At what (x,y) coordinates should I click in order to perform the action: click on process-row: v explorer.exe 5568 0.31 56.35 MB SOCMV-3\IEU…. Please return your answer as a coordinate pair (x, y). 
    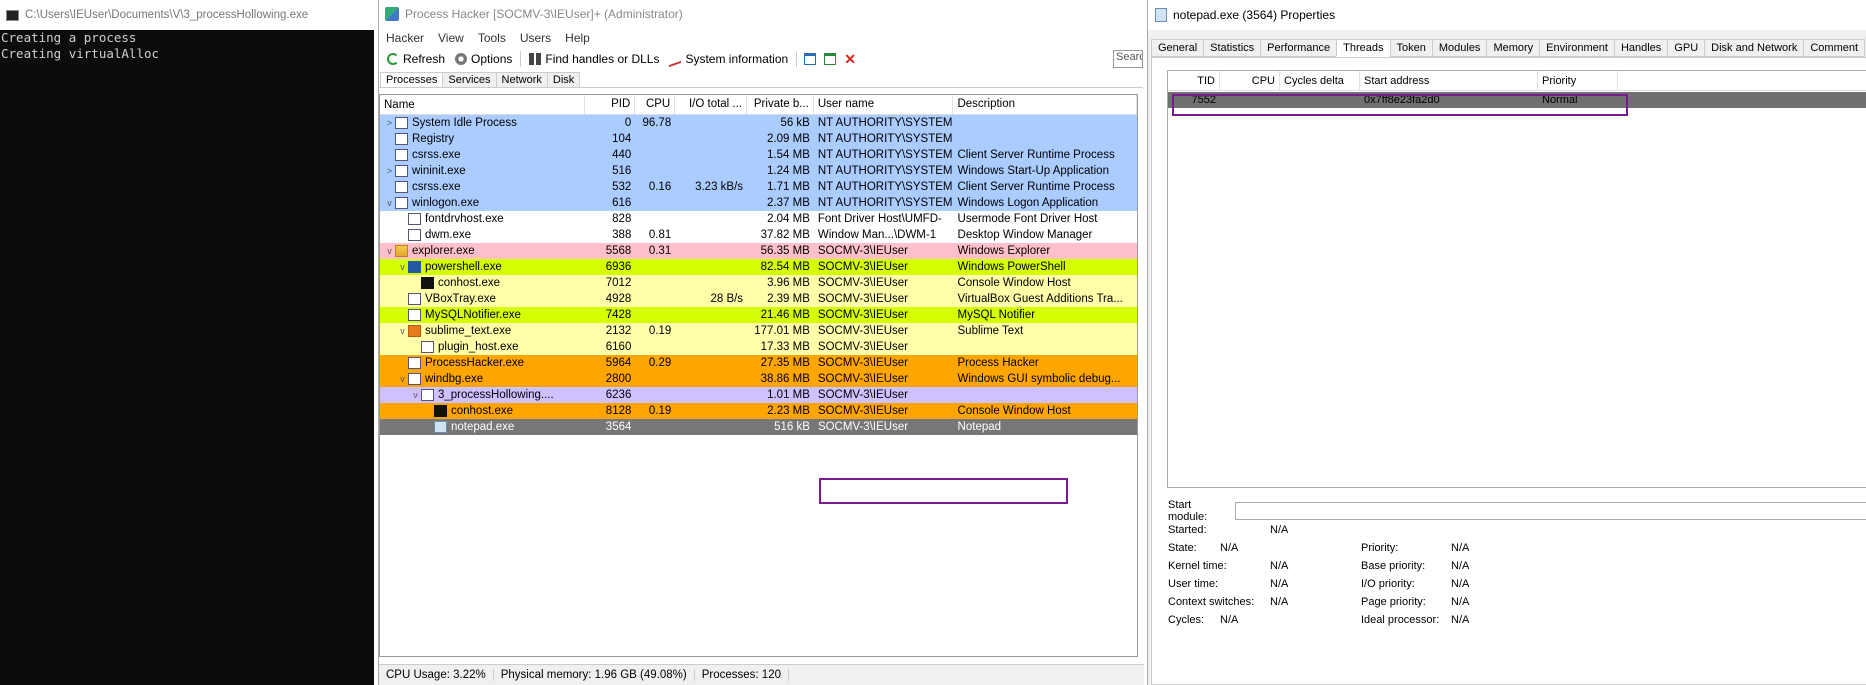
    Looking at the image, I should click on (758, 251).